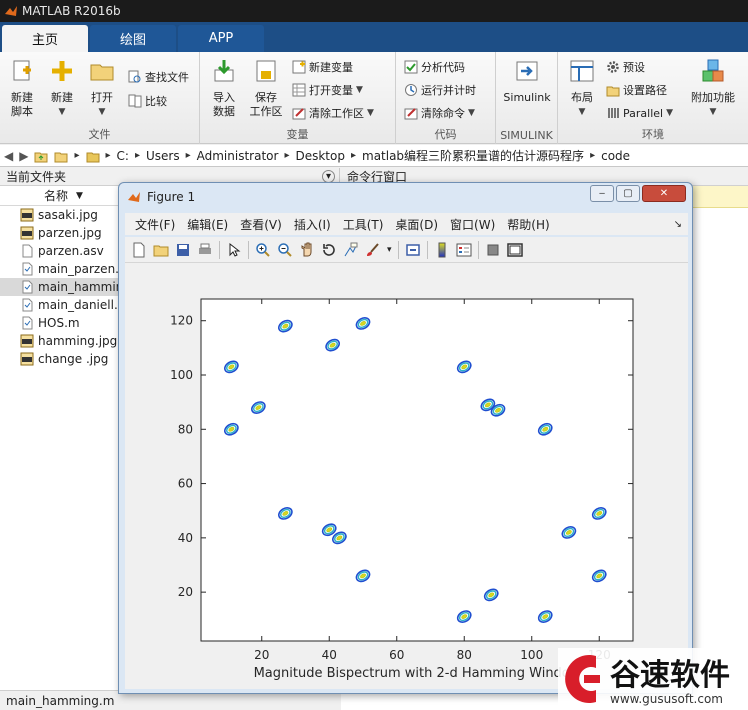 Image resolution: width=748 pixels, height=710 pixels. Describe the element at coordinates (123, 156) in the screenshot. I see `path-segment: C:` at that location.